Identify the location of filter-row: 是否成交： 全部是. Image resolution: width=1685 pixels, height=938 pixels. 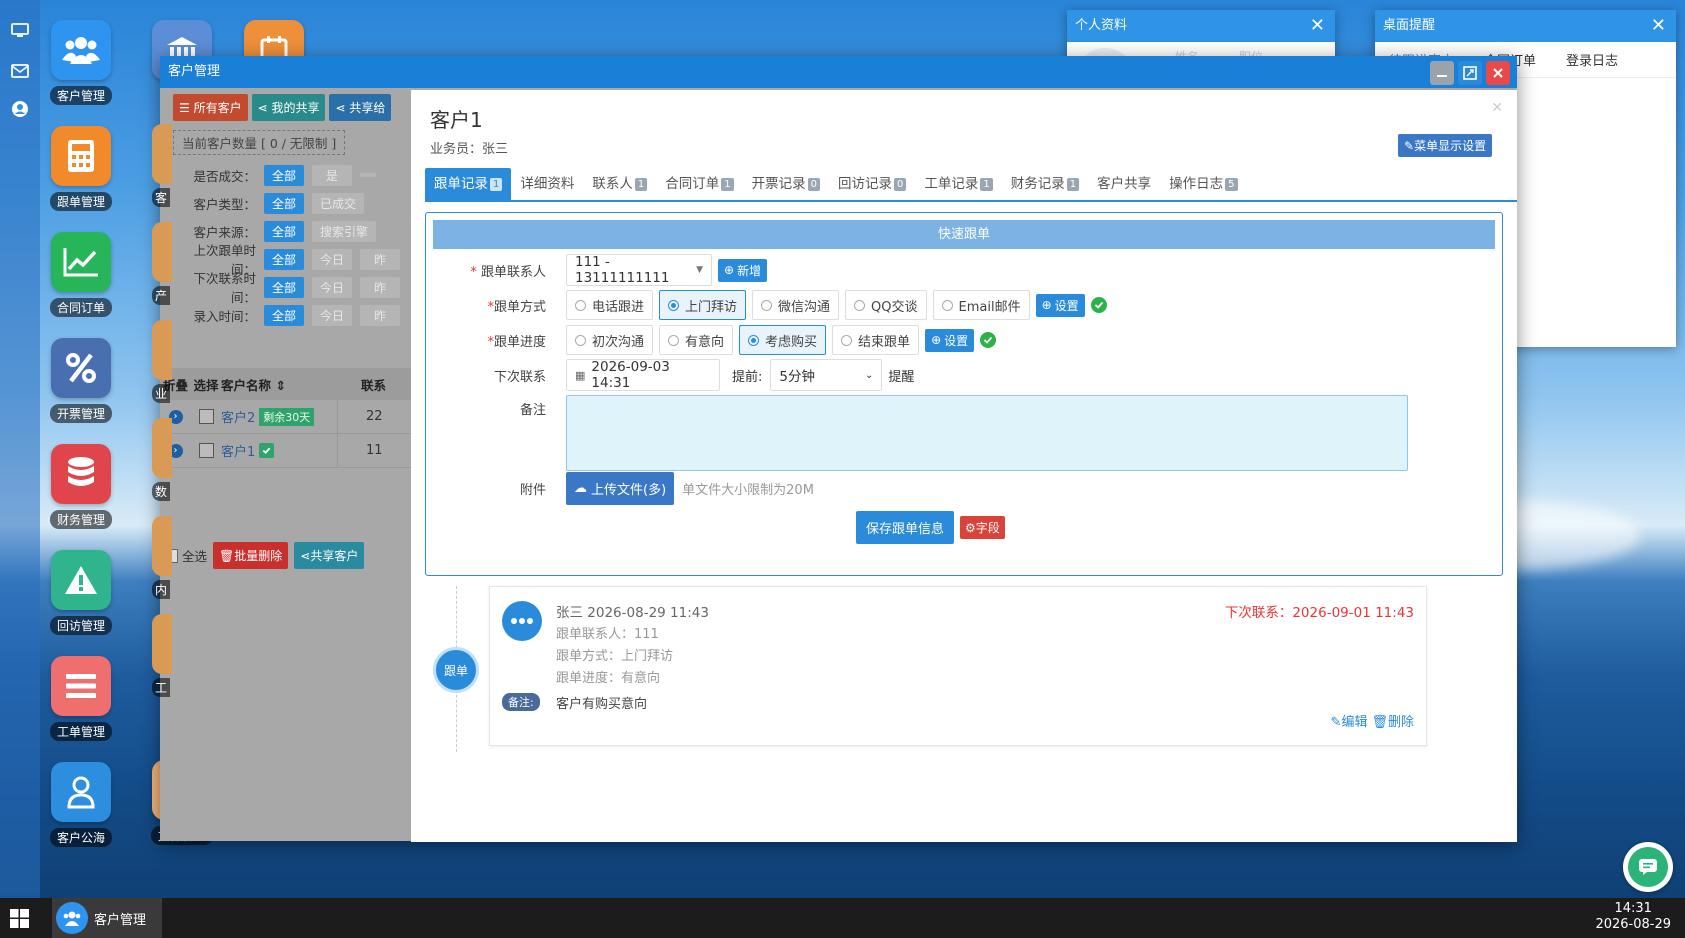
(290, 175).